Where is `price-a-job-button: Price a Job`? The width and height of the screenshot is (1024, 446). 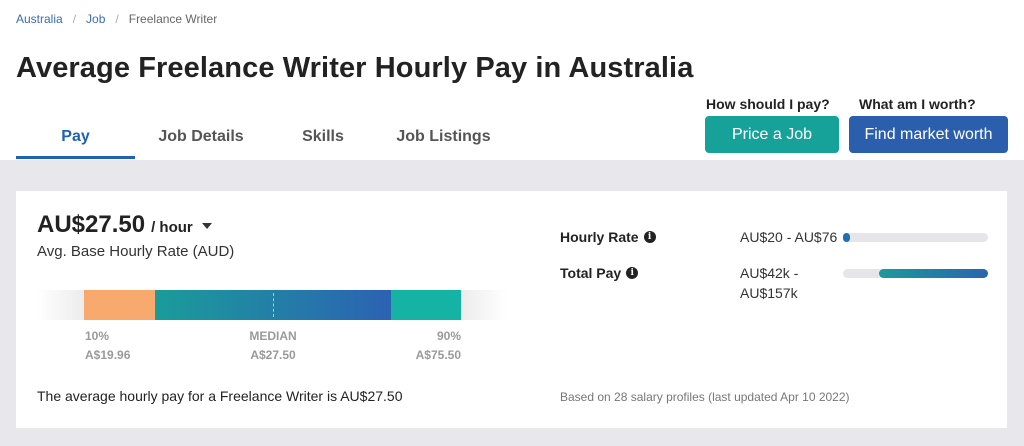
price-a-job-button: Price a Job is located at coordinates (772, 134).